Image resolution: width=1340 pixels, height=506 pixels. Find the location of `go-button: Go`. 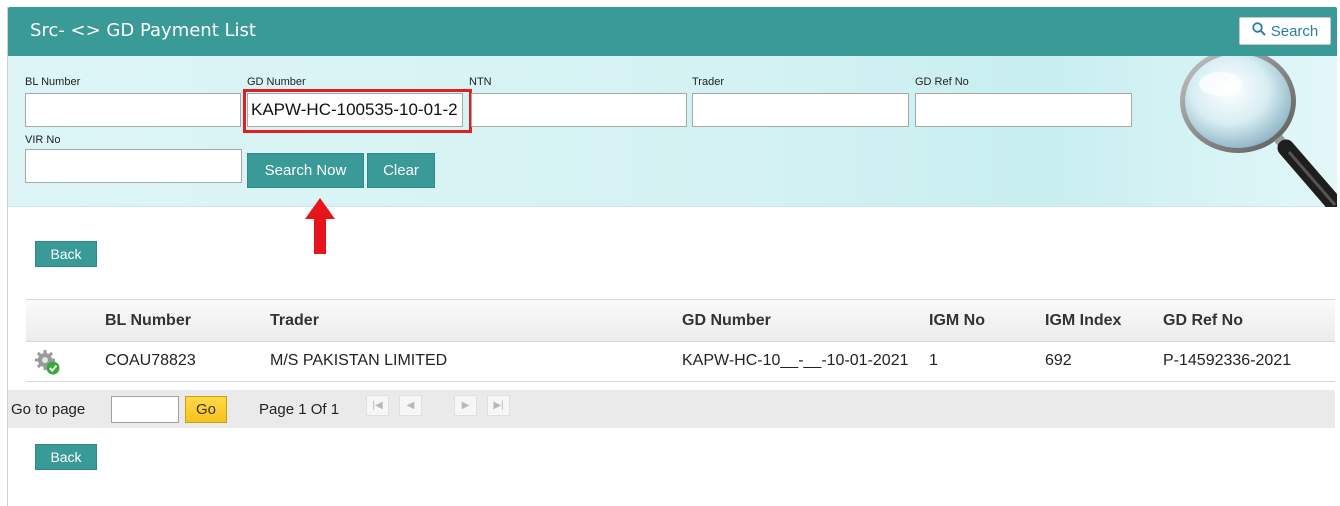

go-button: Go is located at coordinates (206, 409).